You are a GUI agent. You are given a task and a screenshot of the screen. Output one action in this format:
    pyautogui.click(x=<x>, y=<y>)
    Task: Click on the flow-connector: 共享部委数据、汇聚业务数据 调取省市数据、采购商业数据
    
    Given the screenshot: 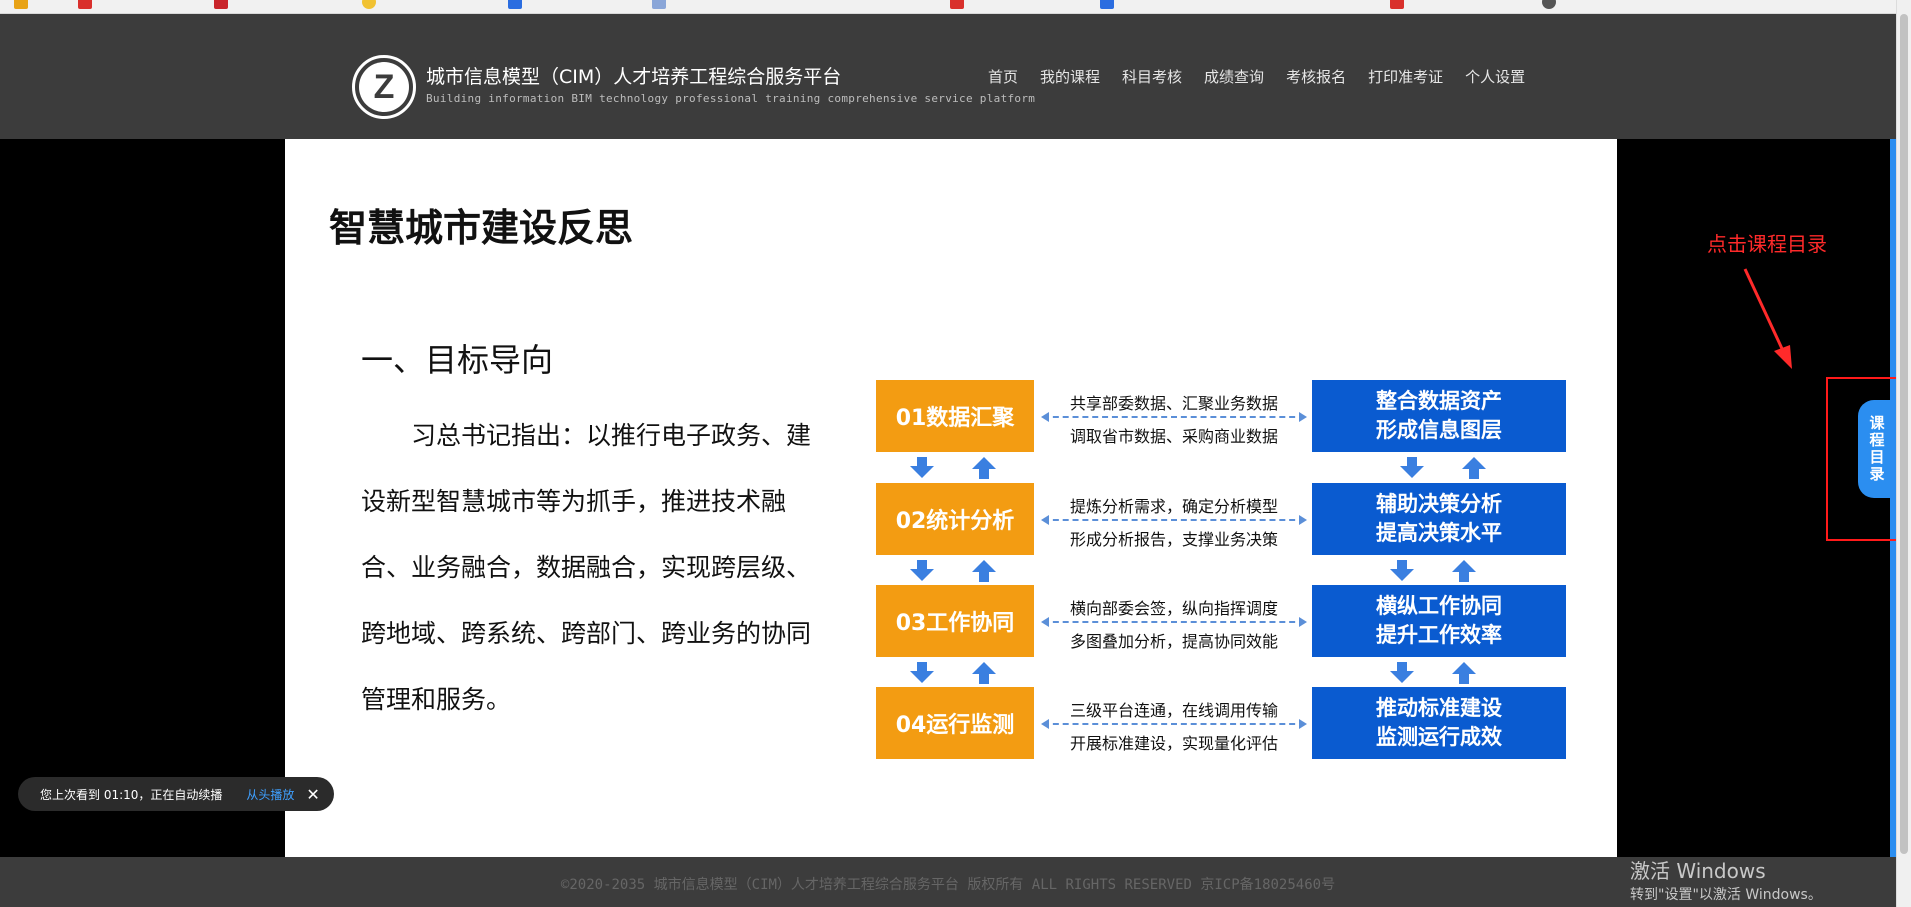 What is the action you would take?
    pyautogui.click(x=1174, y=416)
    